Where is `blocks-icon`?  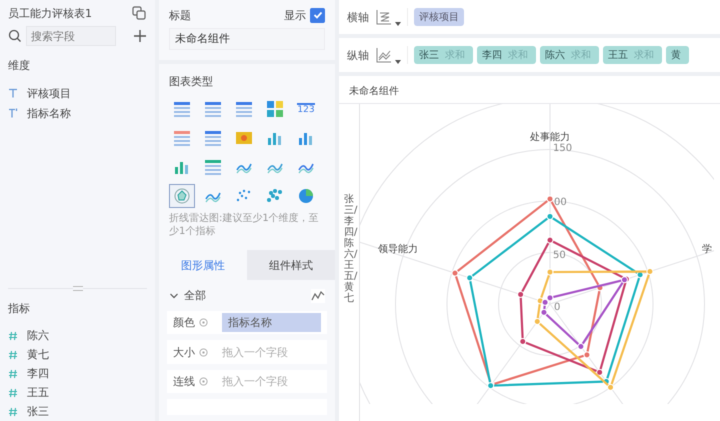 blocks-icon is located at coordinates (275, 109).